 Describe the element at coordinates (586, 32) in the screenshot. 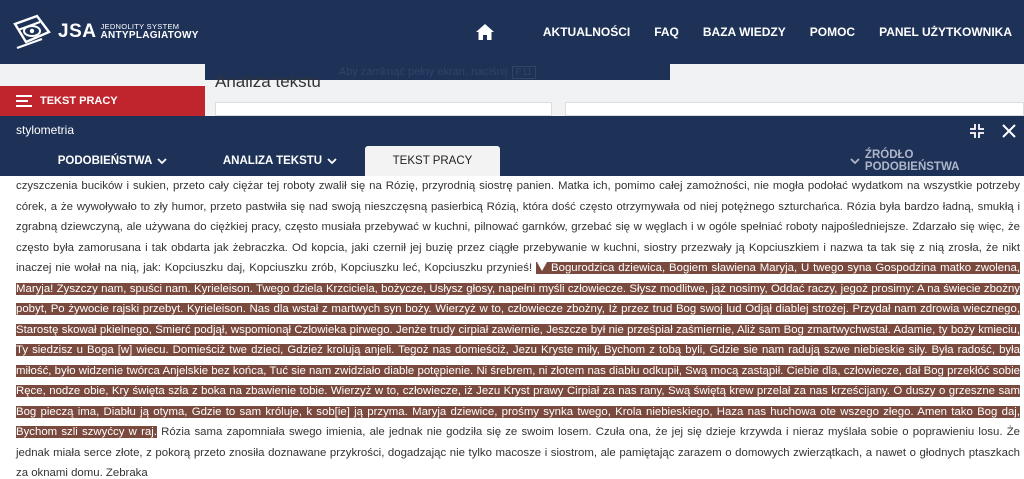

I see `nav-news: AKTUALNOŚCI` at that location.